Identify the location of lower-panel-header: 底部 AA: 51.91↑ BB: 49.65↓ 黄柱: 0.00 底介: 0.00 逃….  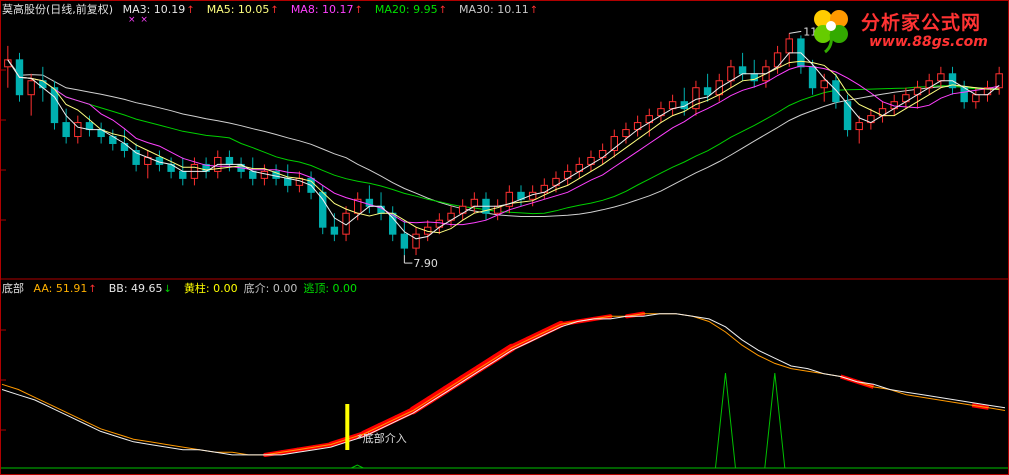
(185, 289).